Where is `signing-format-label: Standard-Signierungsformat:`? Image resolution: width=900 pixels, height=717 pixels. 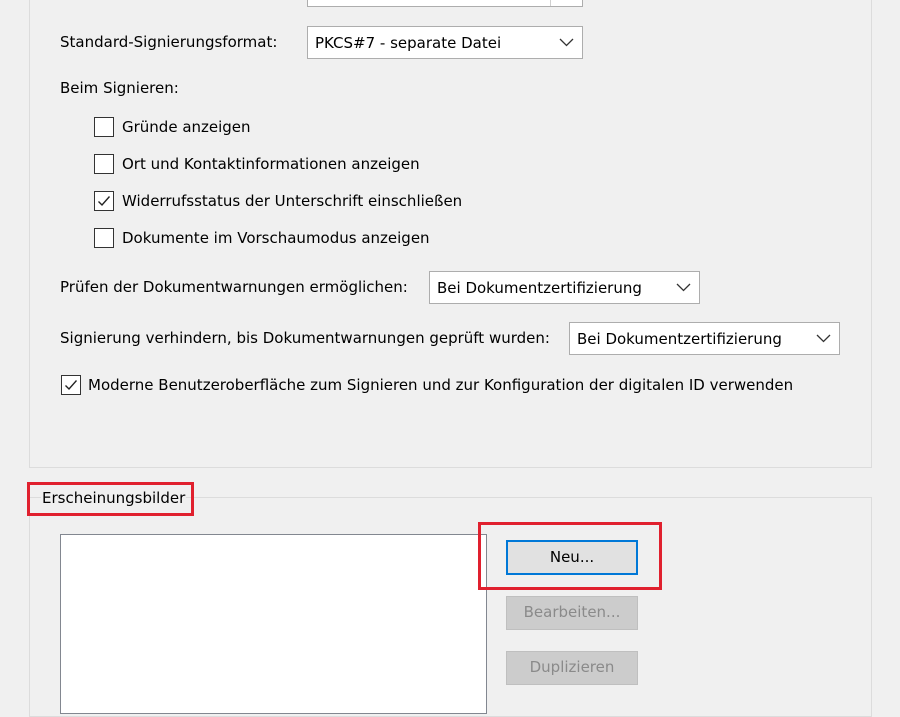 signing-format-label: Standard-Signierungsformat: is located at coordinates (169, 42).